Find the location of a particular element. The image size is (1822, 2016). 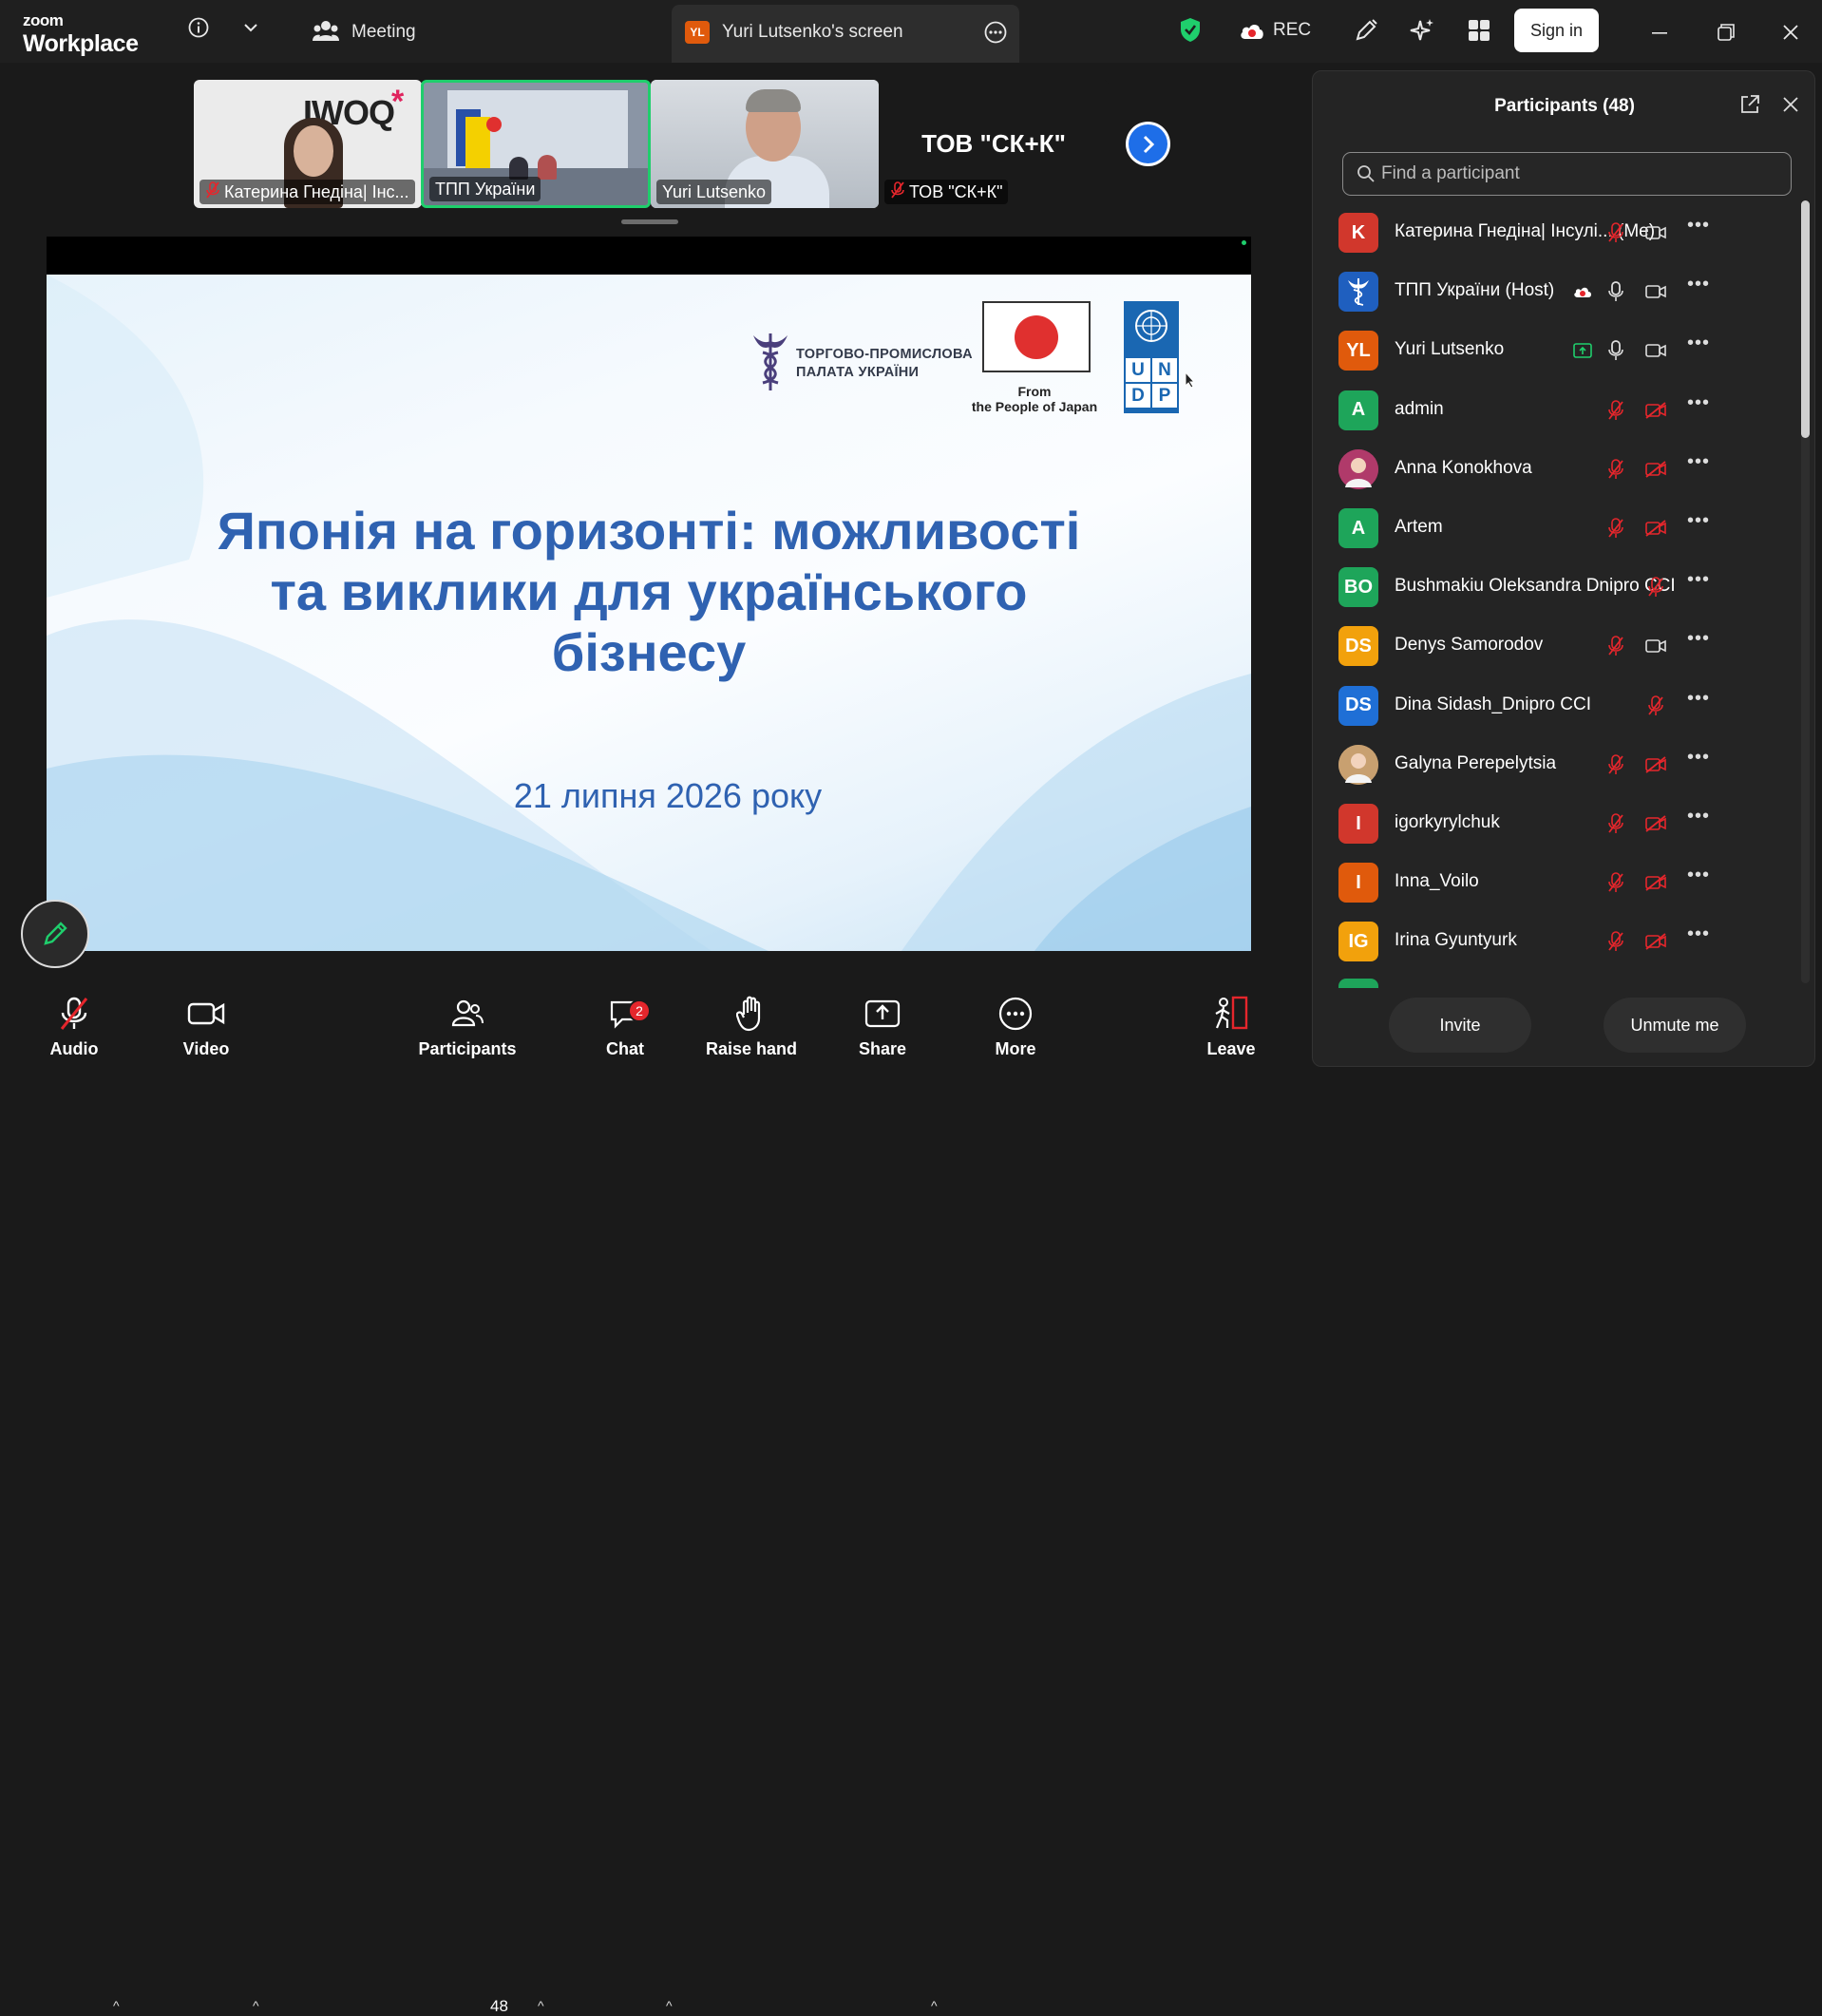

chat-options-caret-icon: ^ is located at coordinates (670, 2005).